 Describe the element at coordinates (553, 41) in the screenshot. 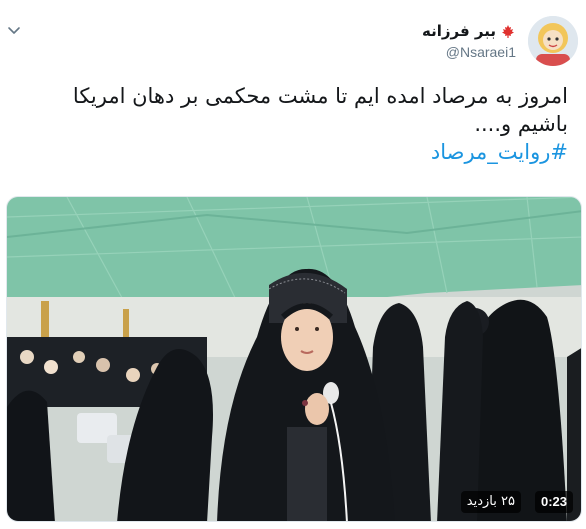

I see `avatar` at that location.